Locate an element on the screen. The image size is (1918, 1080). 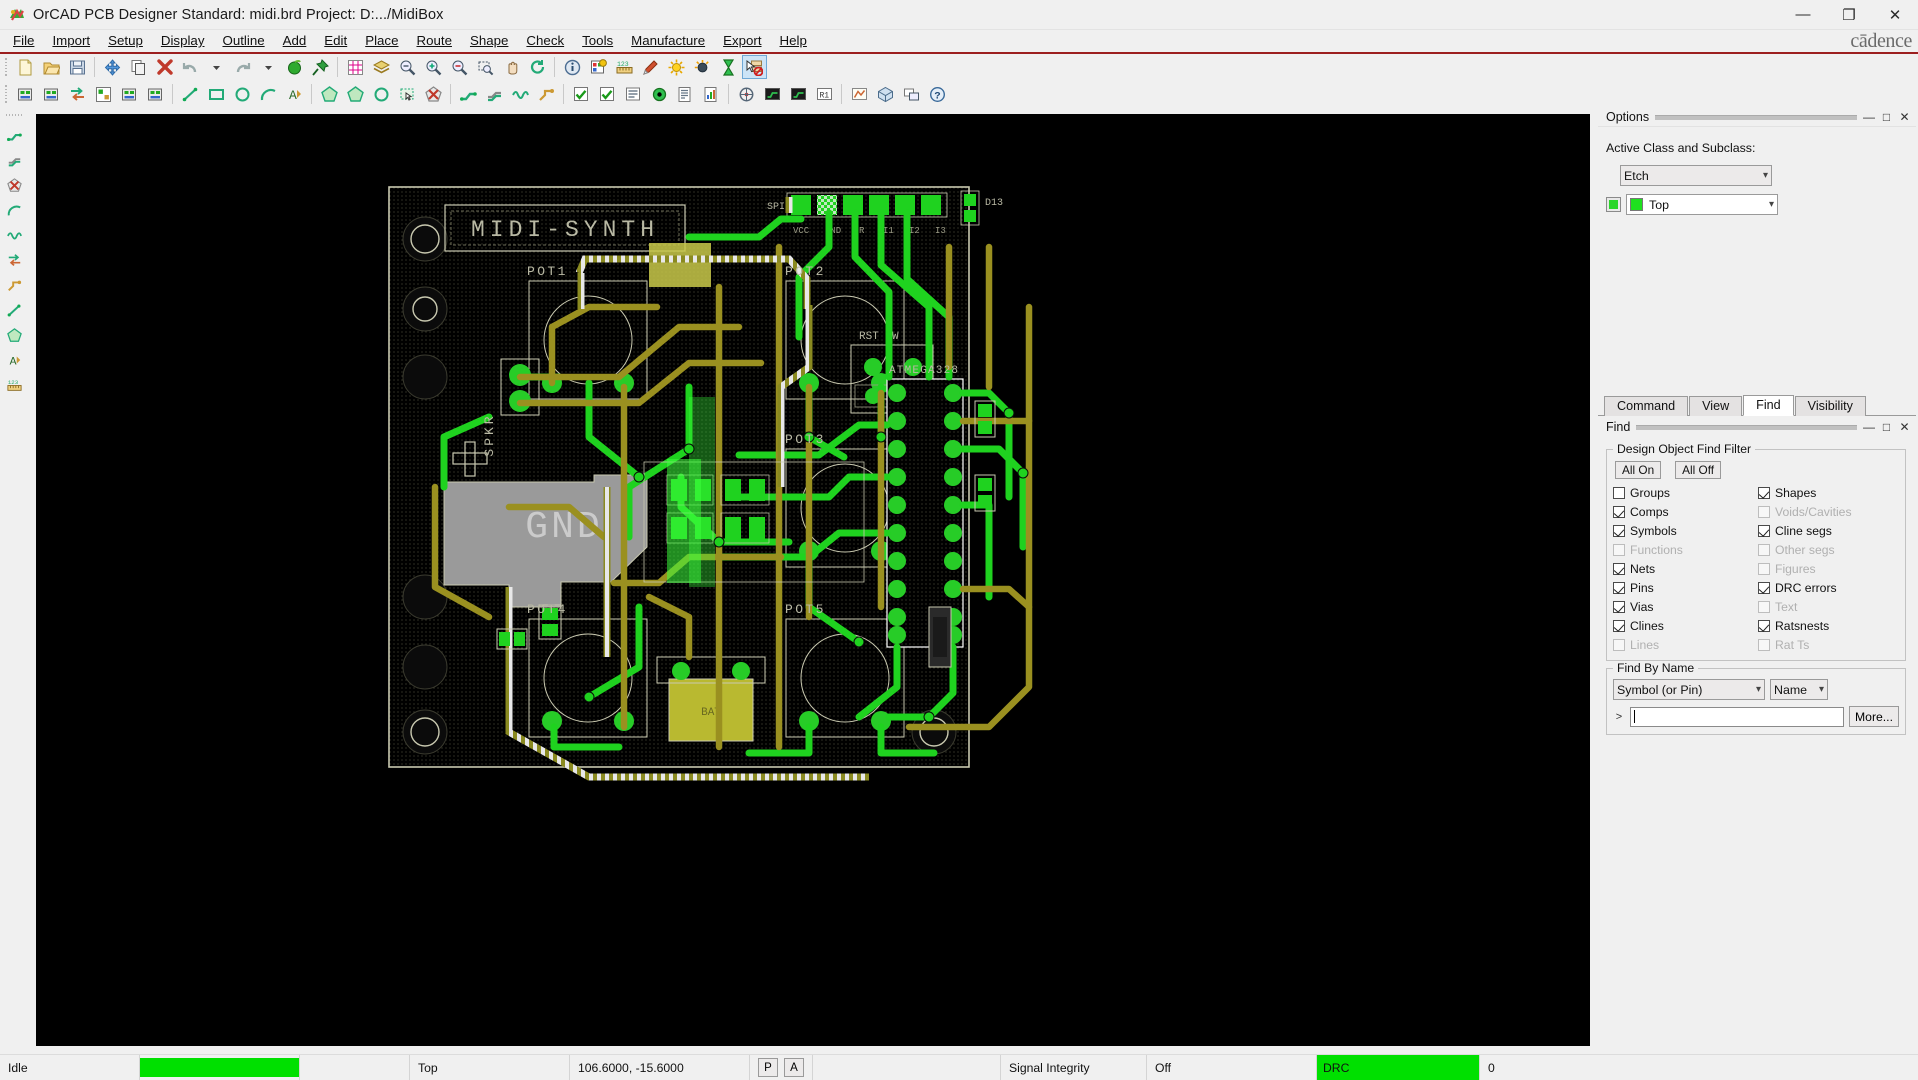
pick-mode-button: P is located at coordinates (768, 1067).